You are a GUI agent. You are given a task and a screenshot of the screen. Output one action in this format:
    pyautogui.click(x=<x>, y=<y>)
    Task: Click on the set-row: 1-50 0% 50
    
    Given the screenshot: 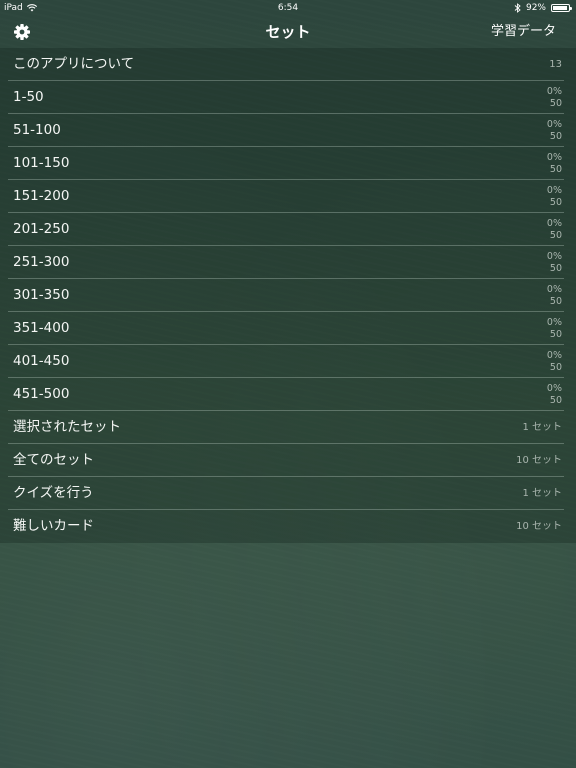 What is the action you would take?
    pyautogui.click(x=286, y=97)
    